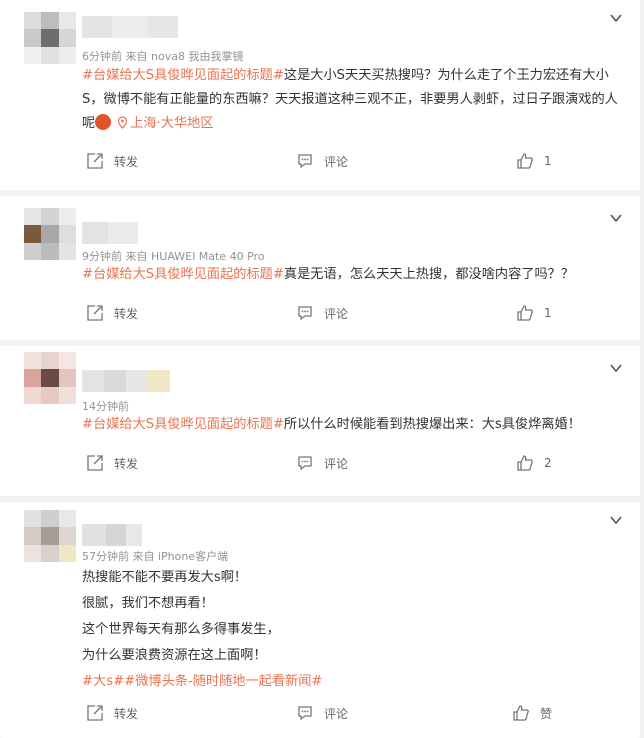 The height and width of the screenshot is (738, 644). What do you see at coordinates (534, 463) in the screenshot?
I see `like-button: 2` at bounding box center [534, 463].